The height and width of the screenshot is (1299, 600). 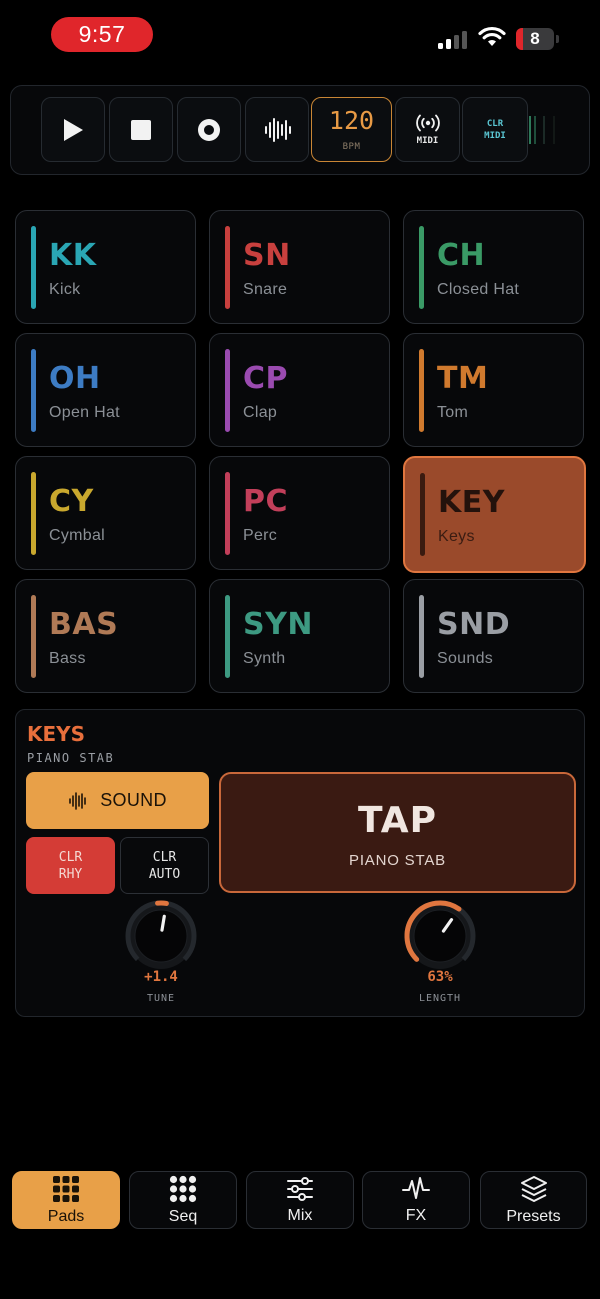 I want to click on pad-keys: KEY Keys, so click(x=494, y=514).